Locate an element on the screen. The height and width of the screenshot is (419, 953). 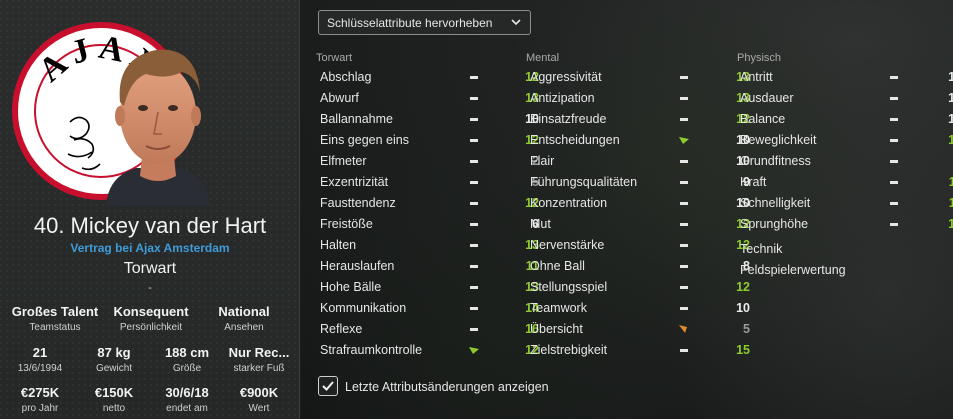
attribute-name: Fausttendenz is located at coordinates (358, 203).